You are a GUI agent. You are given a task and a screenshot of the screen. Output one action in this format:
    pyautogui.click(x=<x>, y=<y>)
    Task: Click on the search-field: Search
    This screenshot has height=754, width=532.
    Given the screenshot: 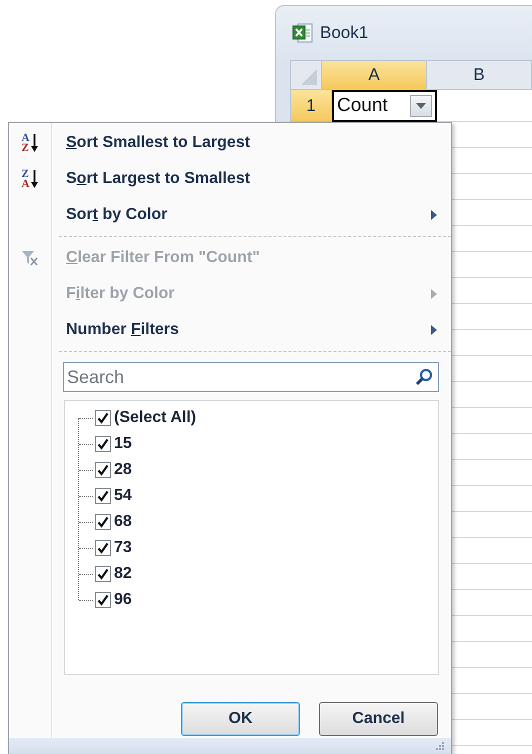 What is the action you would take?
    pyautogui.click(x=251, y=377)
    